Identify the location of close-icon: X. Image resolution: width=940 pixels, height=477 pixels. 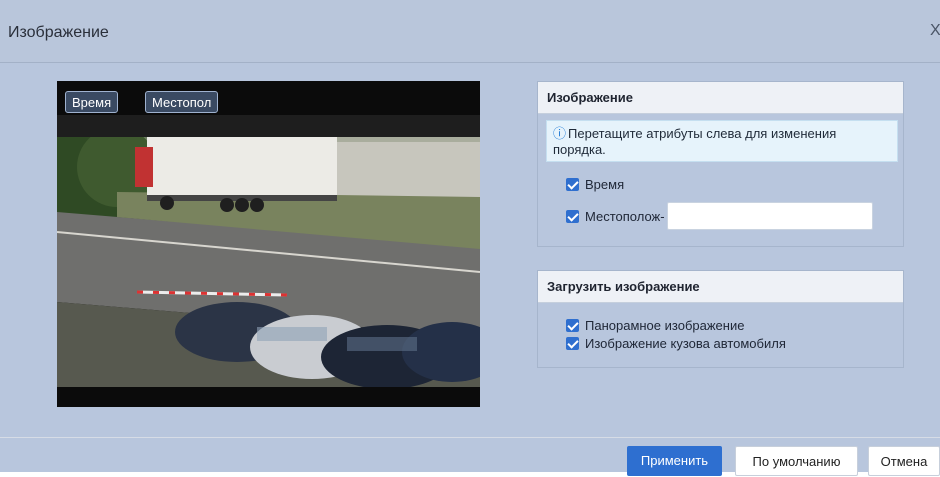
(935, 31).